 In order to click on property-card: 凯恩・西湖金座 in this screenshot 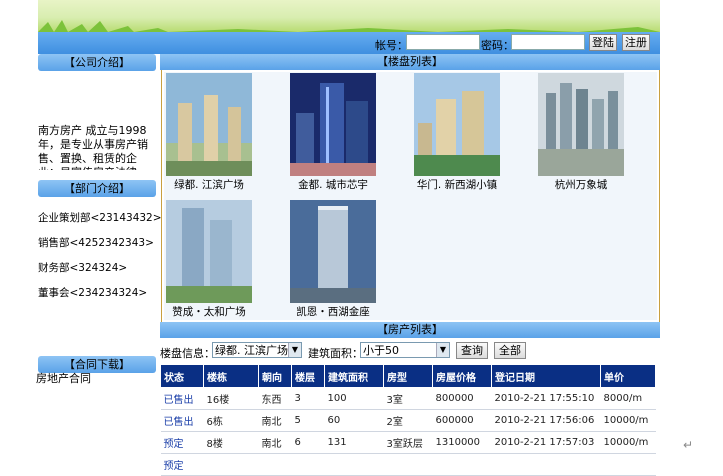, I will do `click(333, 259)`.